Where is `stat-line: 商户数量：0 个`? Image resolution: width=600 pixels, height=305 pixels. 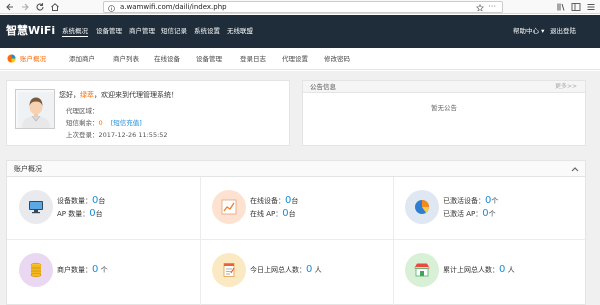 stat-line: 商户数量：0 个 is located at coordinates (82, 270).